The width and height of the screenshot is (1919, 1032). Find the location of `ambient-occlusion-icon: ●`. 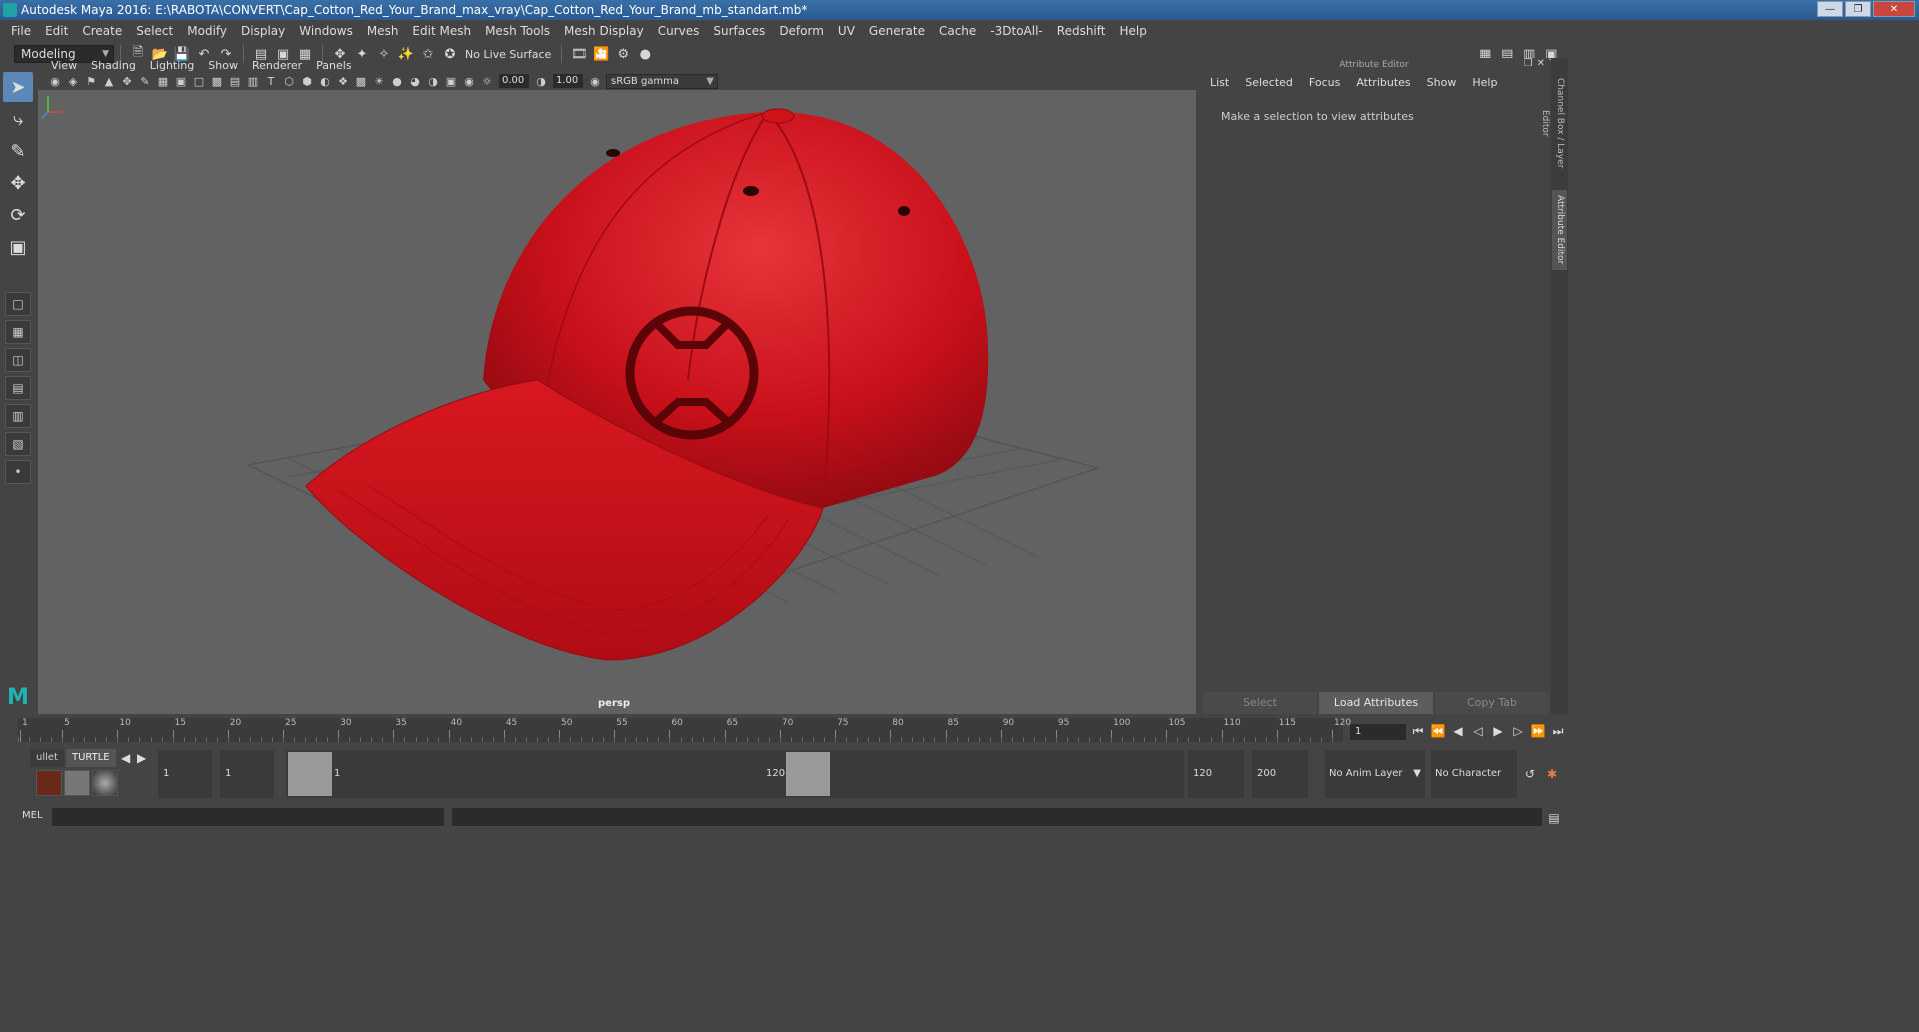

ambient-occlusion-icon: ● is located at coordinates (397, 81).